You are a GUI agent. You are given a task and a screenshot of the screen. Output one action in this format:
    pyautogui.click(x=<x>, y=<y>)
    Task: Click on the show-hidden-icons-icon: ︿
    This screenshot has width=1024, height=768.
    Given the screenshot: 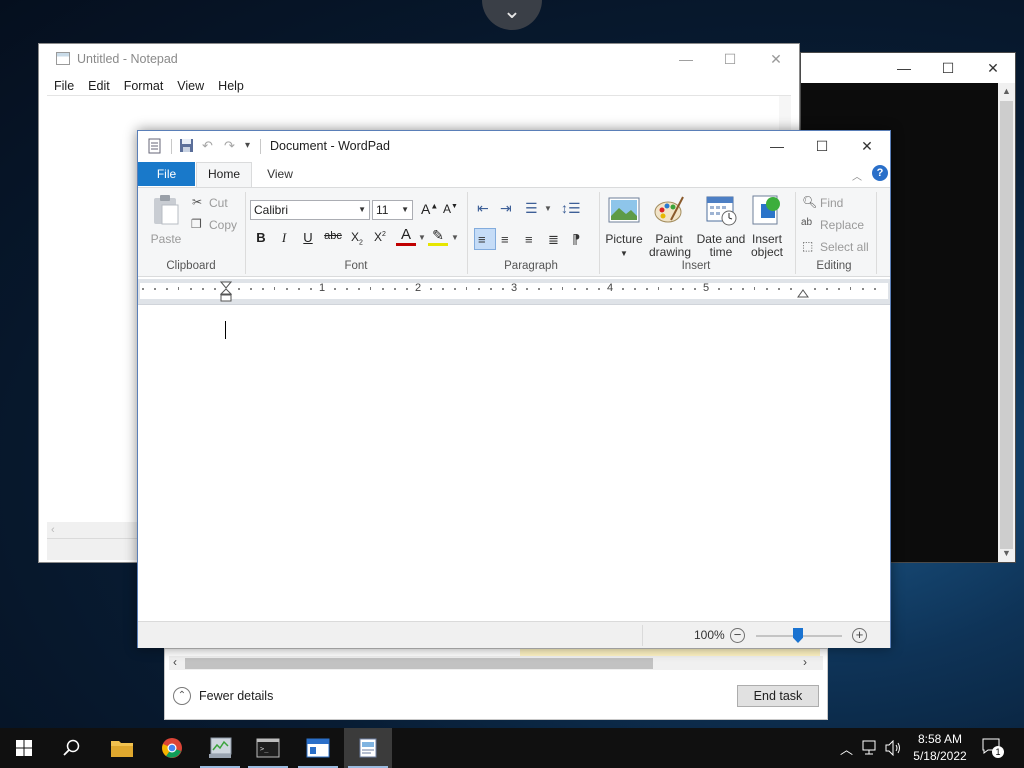 What is the action you would take?
    pyautogui.click(x=846, y=748)
    